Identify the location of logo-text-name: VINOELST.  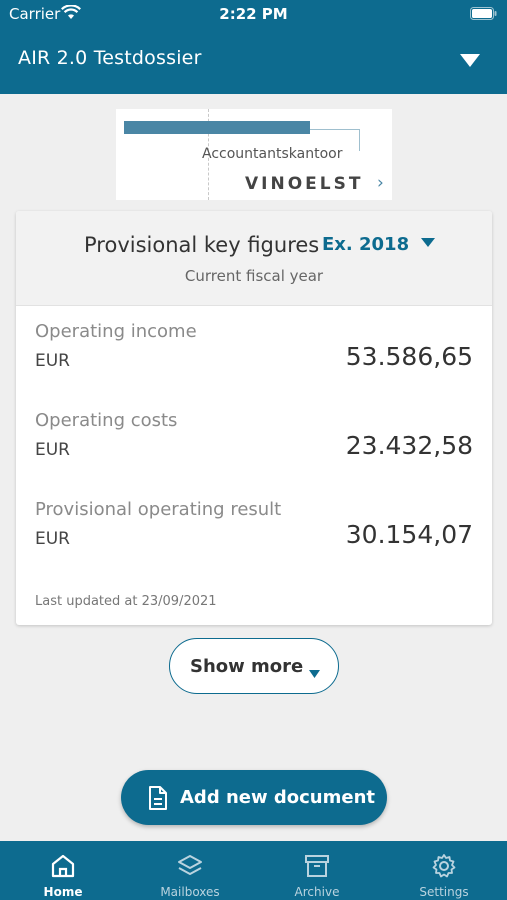
(304, 184).